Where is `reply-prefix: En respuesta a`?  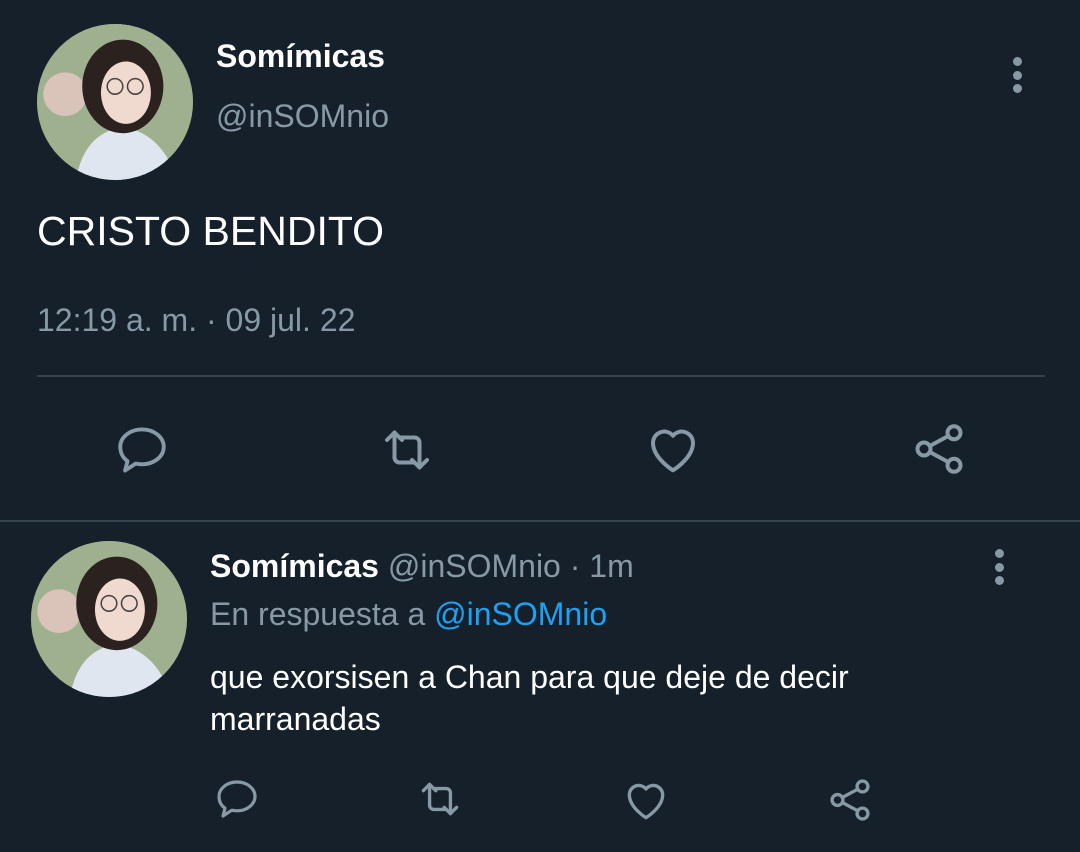
reply-prefix: En respuesta a is located at coordinates (318, 614).